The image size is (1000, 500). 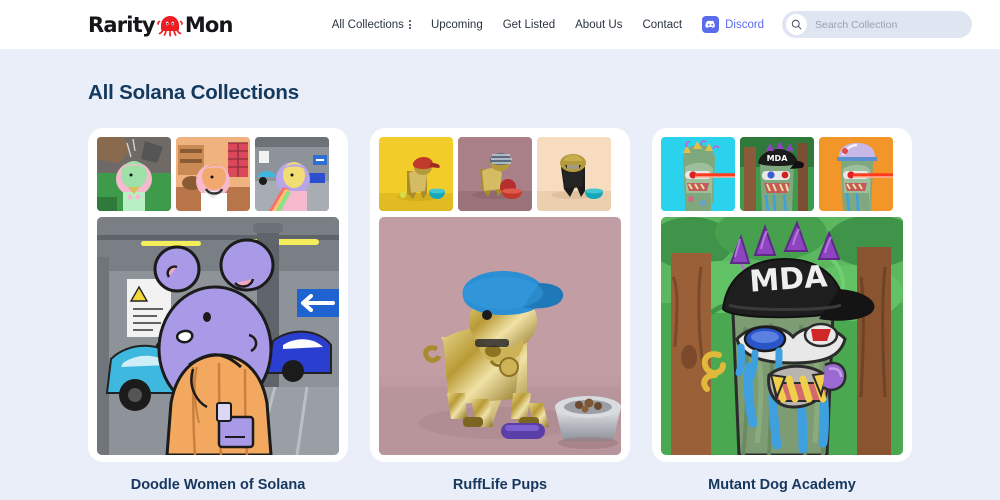 I want to click on nav-item-upcoming: Upcoming, so click(x=457, y=25).